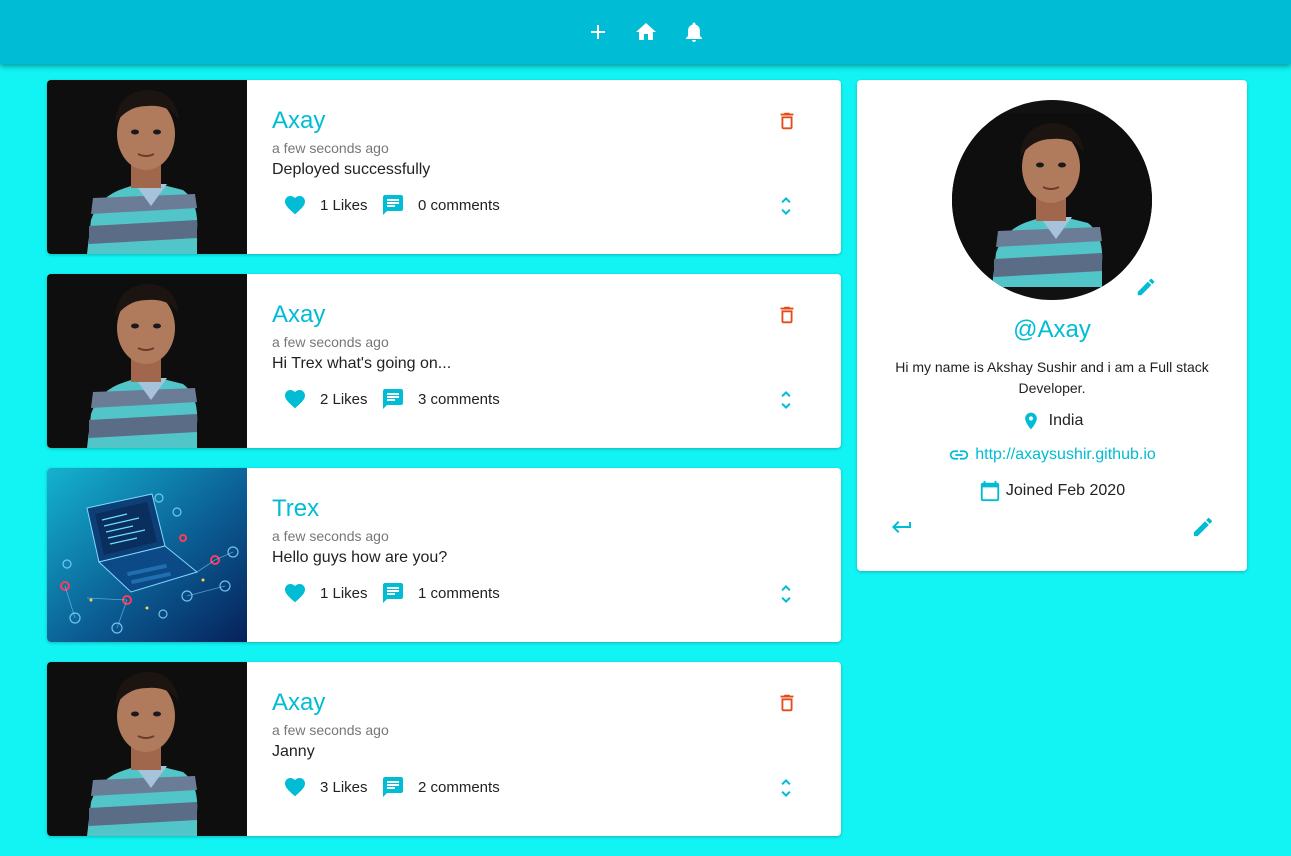  Describe the element at coordinates (1030, 421) in the screenshot. I see `location-pin-icon` at that location.